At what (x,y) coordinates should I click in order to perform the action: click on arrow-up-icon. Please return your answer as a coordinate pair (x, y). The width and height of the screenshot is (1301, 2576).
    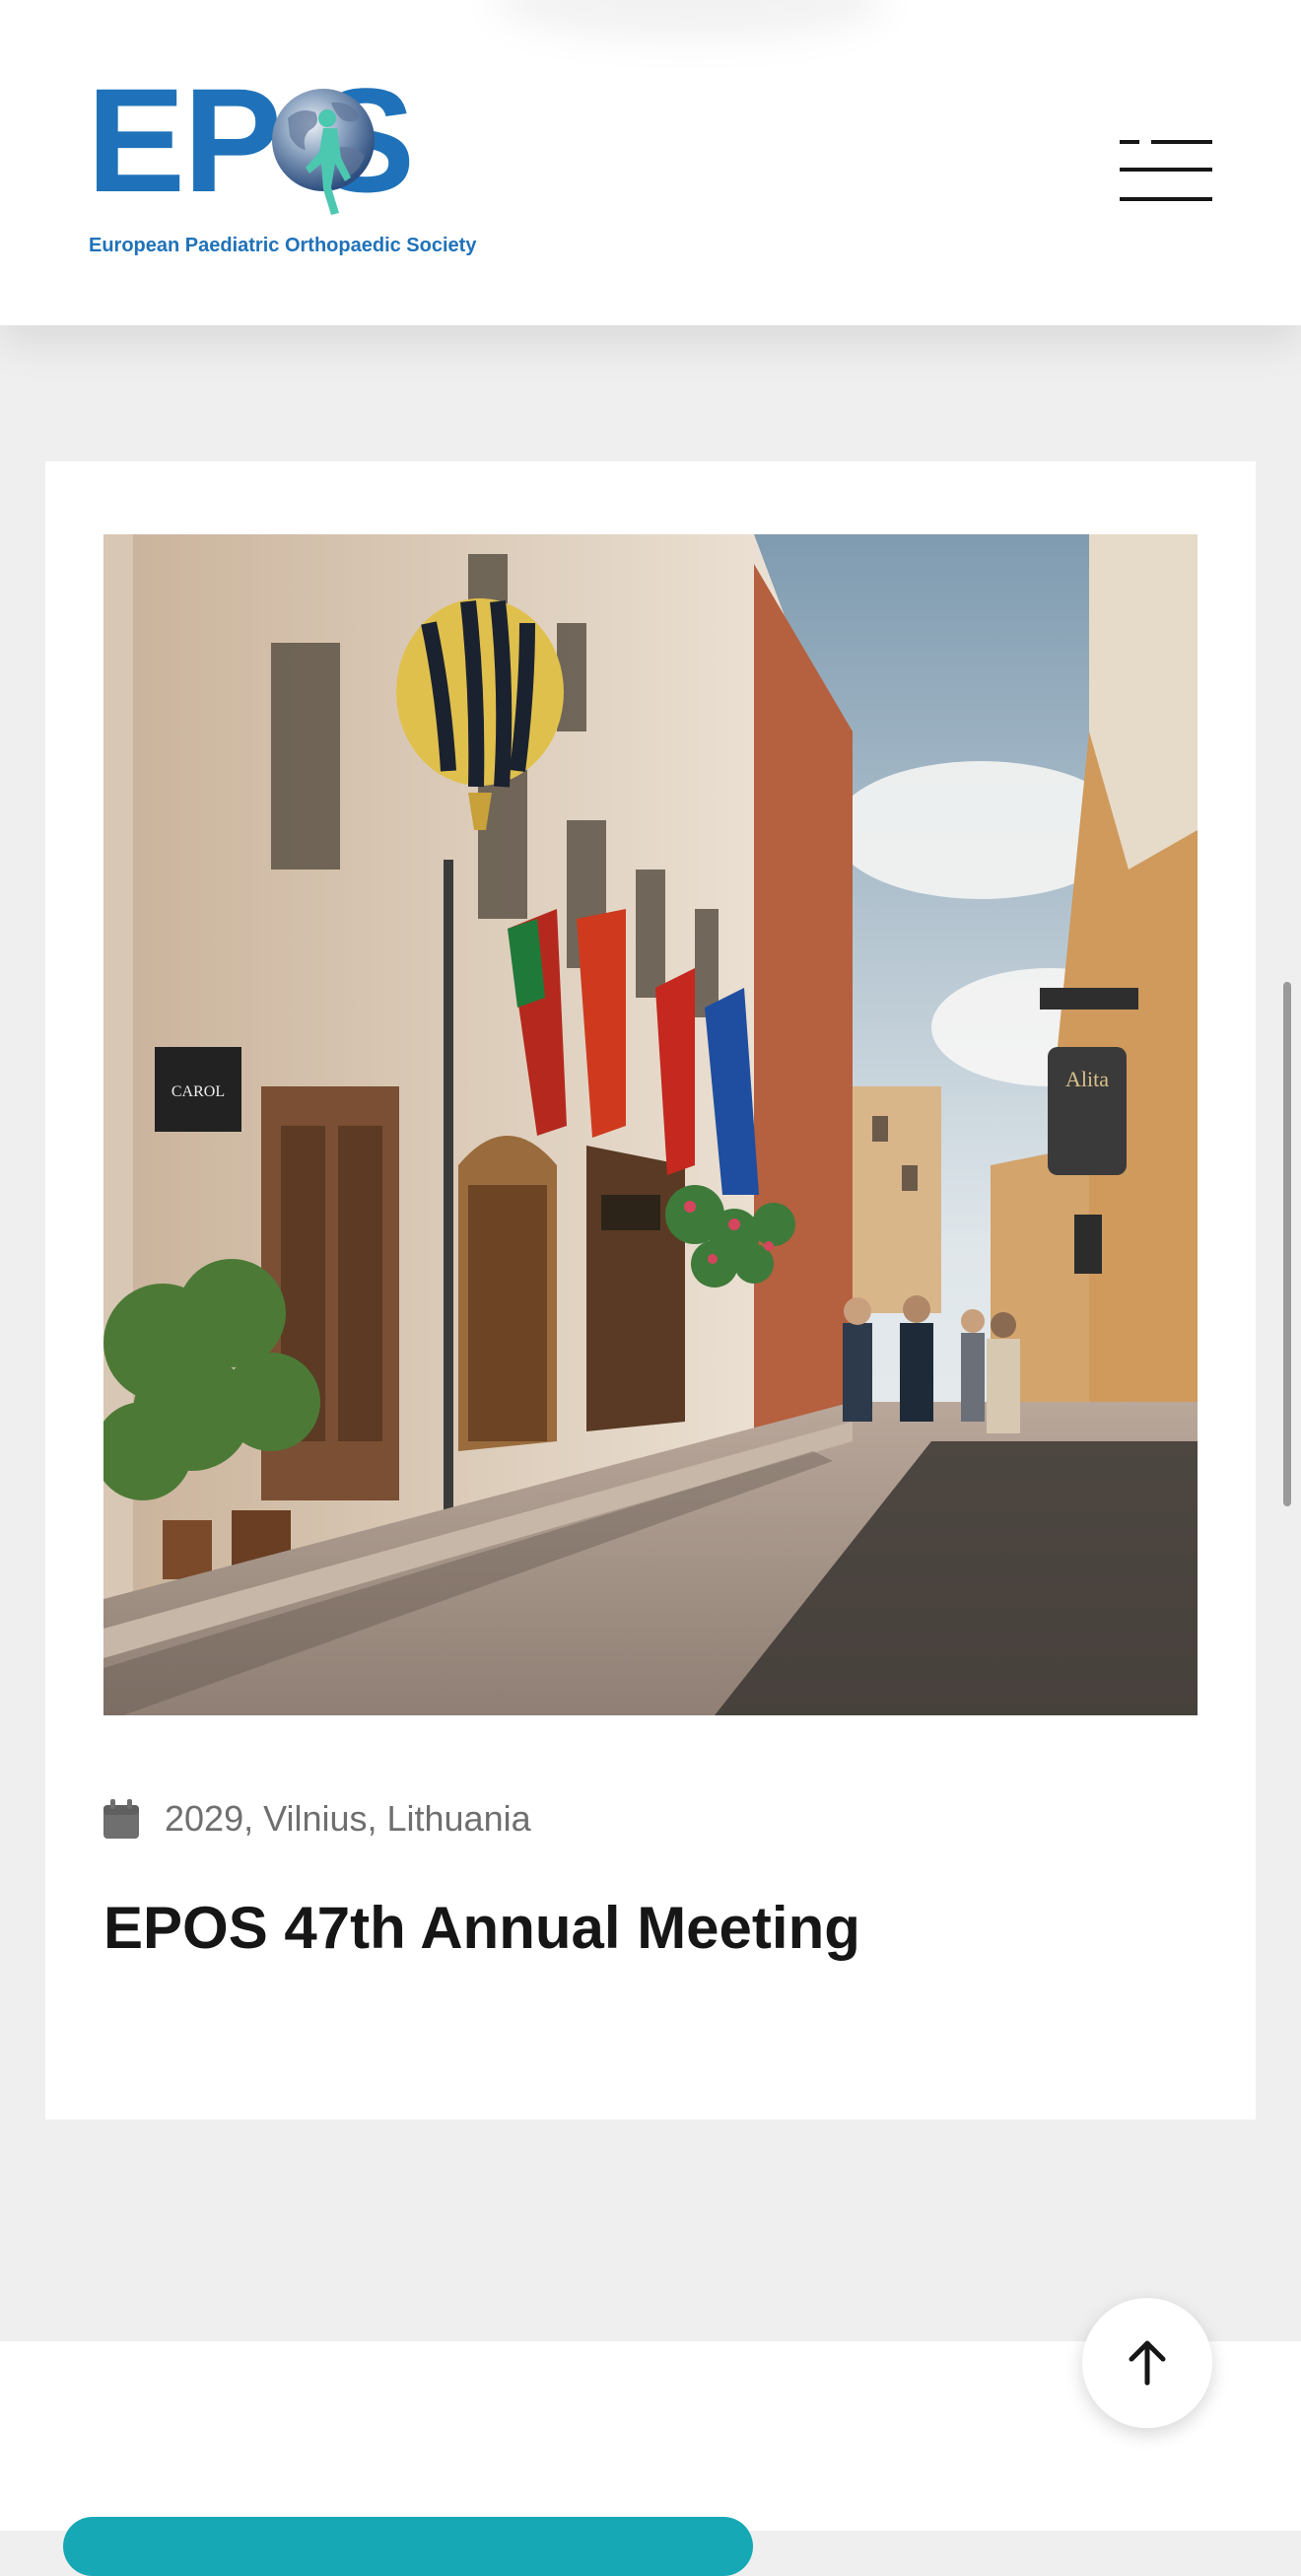
    Looking at the image, I should click on (1147, 2363).